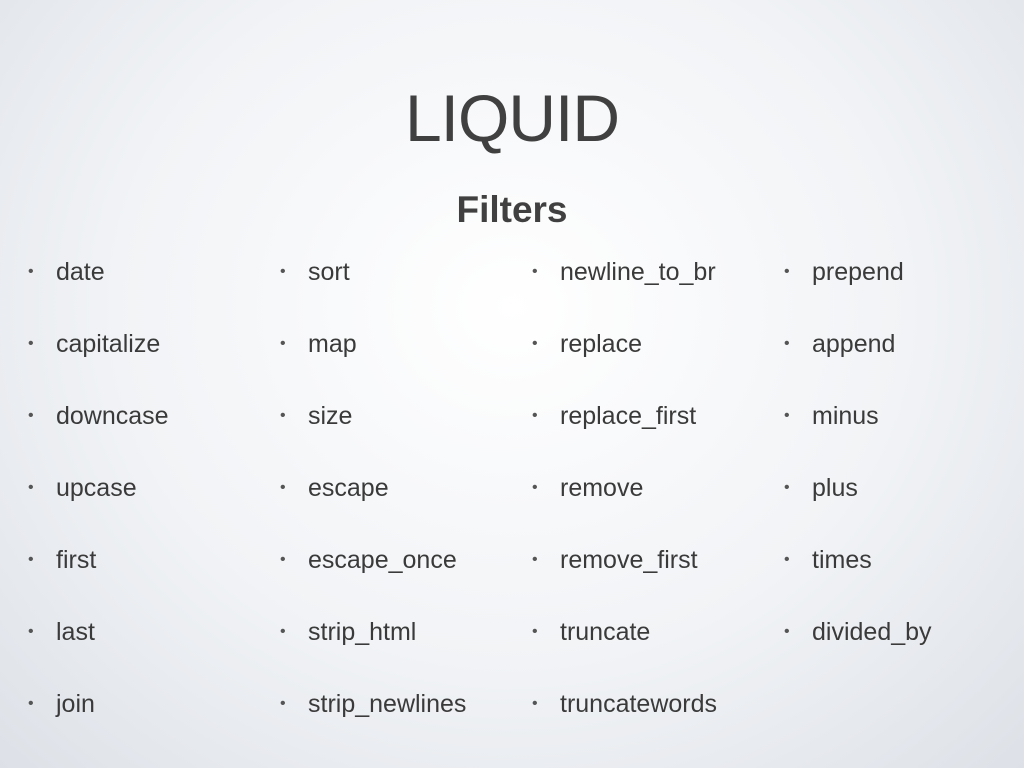 Image resolution: width=1024 pixels, height=768 pixels. I want to click on filter-name: divided_by, so click(872, 632).